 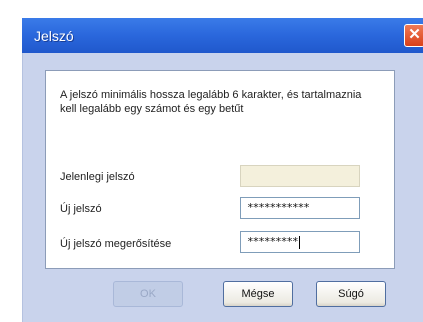 I want to click on close-button: ✕, so click(x=413, y=35).